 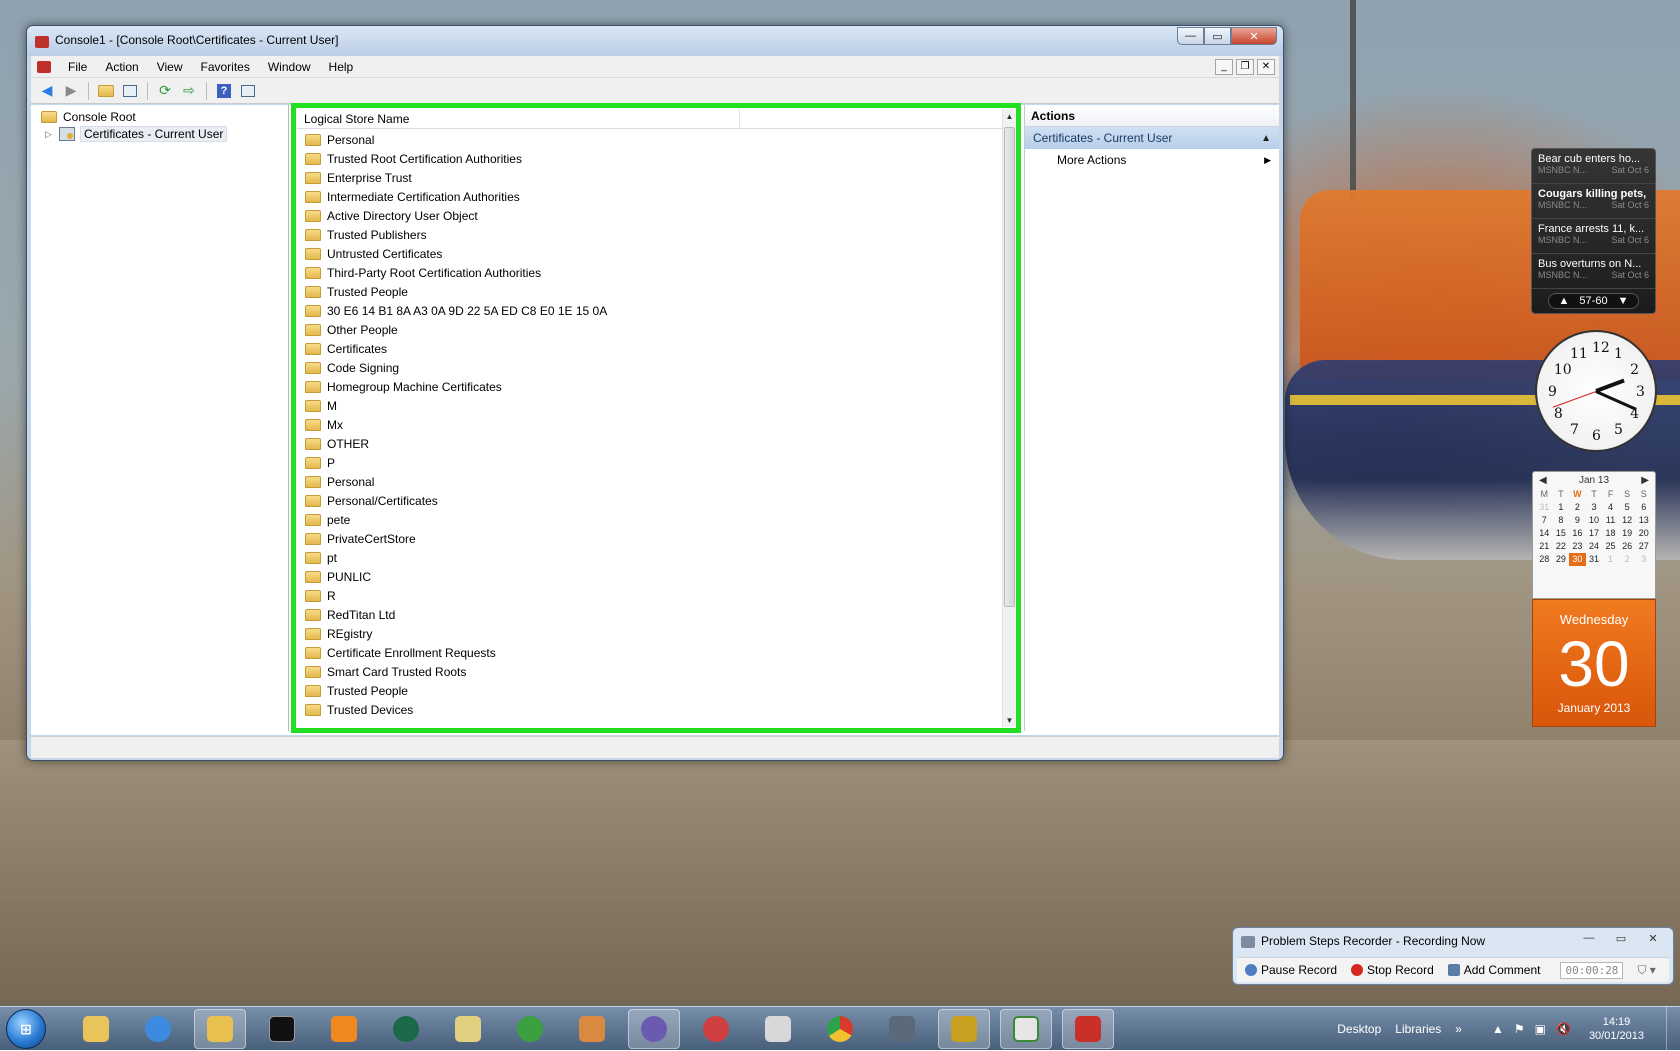 I want to click on show-hide-action-pane-icon, so click(x=248, y=91).